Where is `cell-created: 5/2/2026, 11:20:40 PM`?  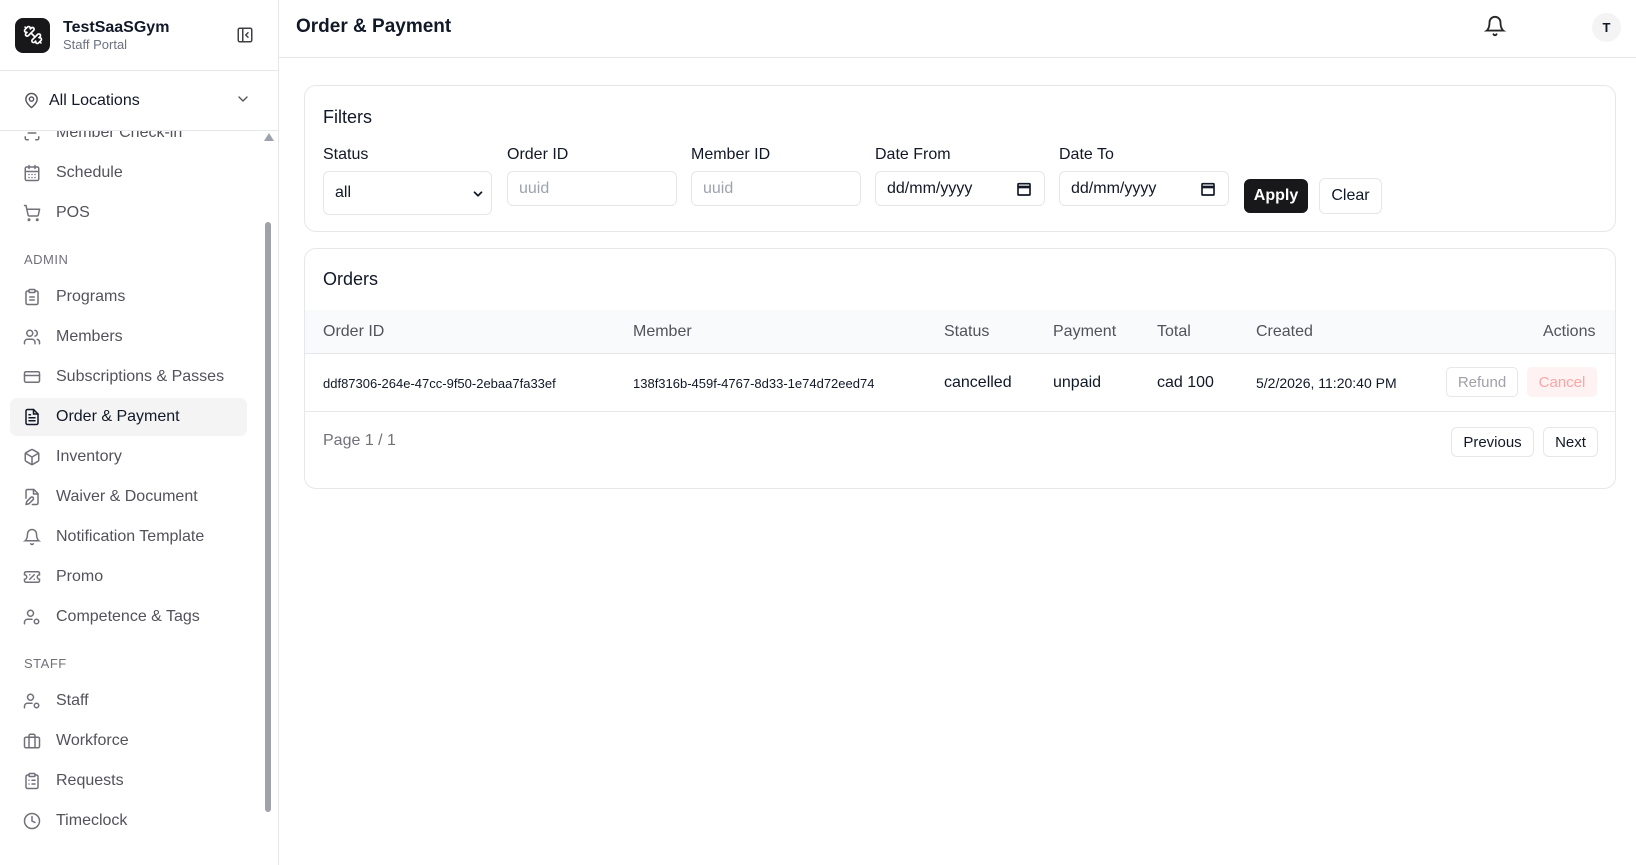 cell-created: 5/2/2026, 11:20:40 PM is located at coordinates (1326, 383).